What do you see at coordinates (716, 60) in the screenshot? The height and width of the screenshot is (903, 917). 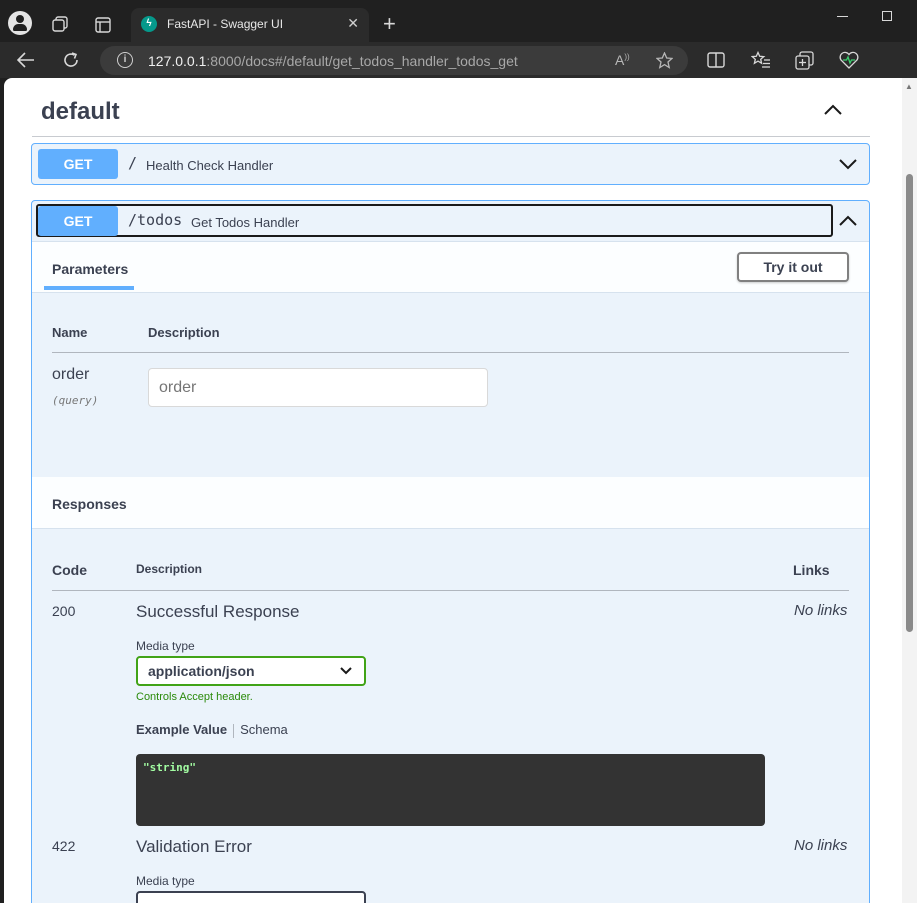 I see `split-screen-icon` at bounding box center [716, 60].